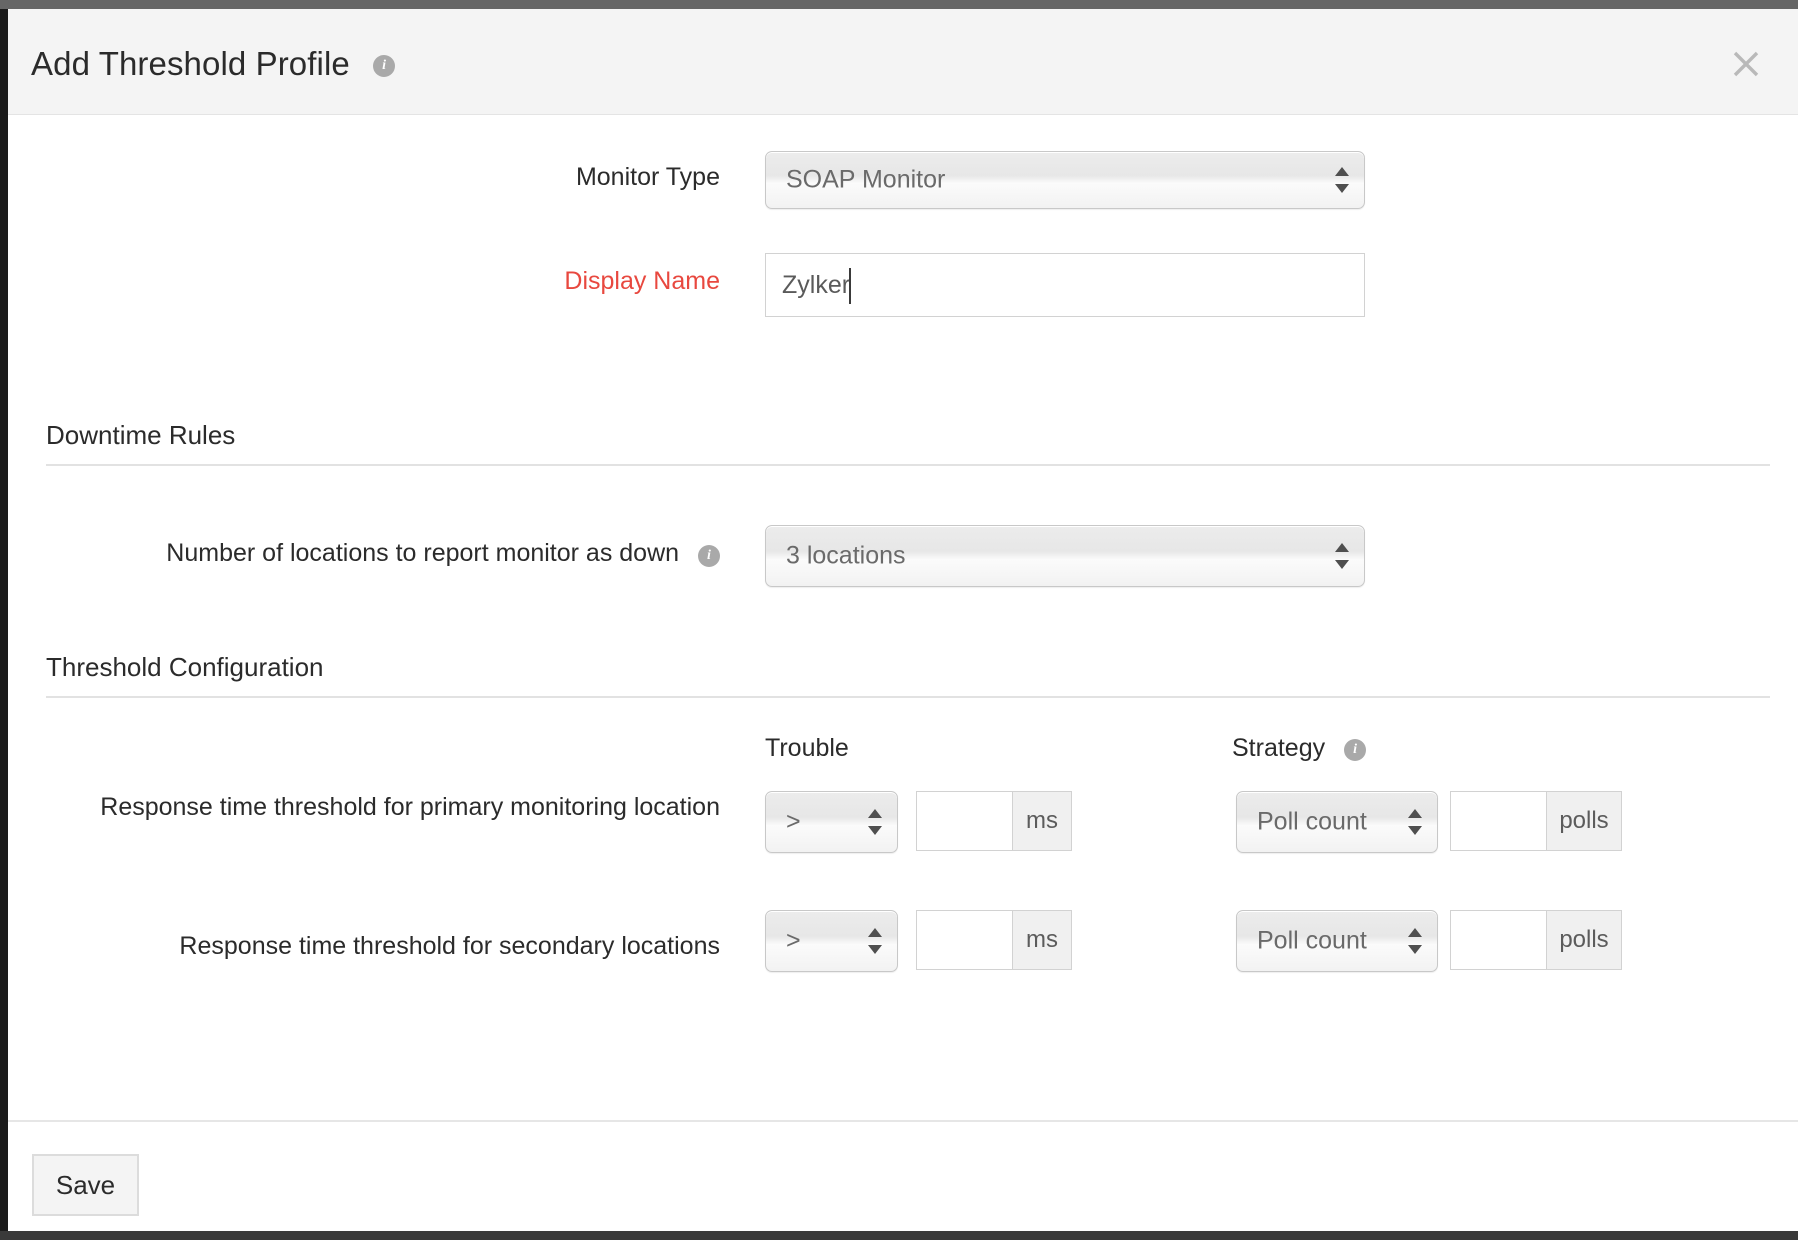  What do you see at coordinates (1041, 940) in the screenshot?
I see `trouble-unit-label-secondary: ms` at bounding box center [1041, 940].